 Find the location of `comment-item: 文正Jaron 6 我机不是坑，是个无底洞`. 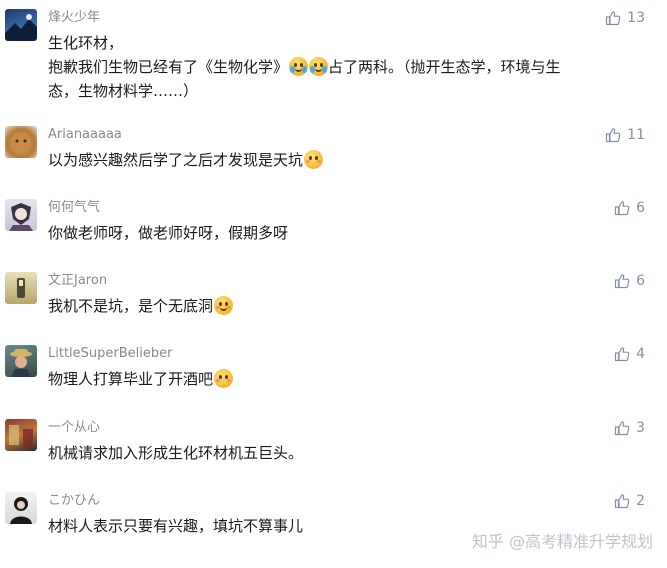

comment-item: 文正Jaron 6 我机不是坑，是个无底洞 is located at coordinates (333, 297).